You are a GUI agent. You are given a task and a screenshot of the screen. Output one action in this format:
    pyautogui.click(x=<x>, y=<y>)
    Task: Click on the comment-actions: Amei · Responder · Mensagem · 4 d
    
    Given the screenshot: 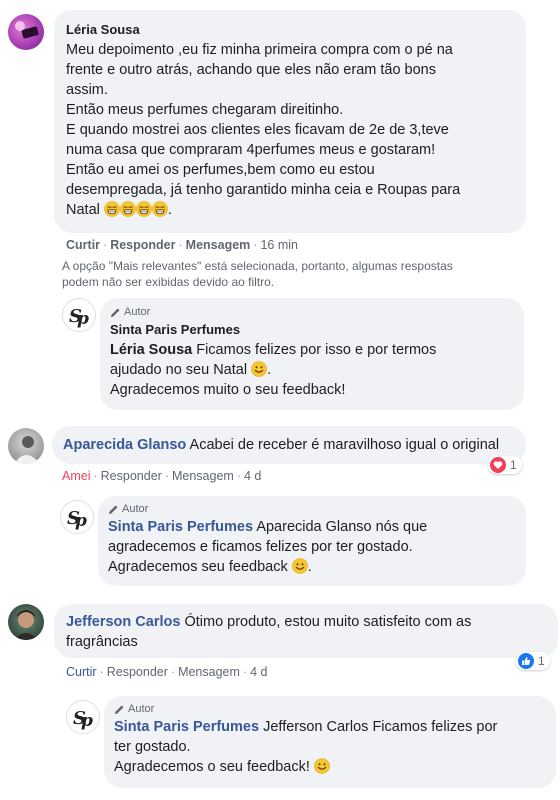 What is the action you would take?
    pyautogui.click(x=162, y=476)
    